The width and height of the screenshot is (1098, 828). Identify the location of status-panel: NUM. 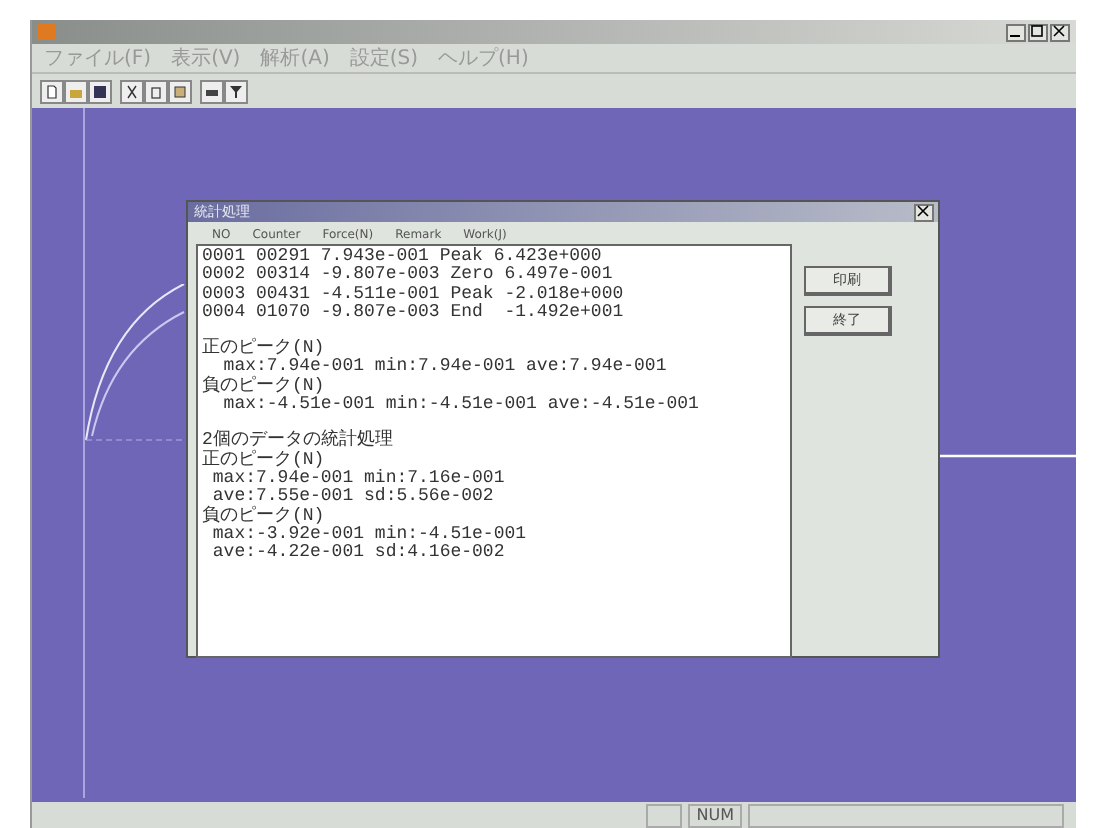
(715, 815).